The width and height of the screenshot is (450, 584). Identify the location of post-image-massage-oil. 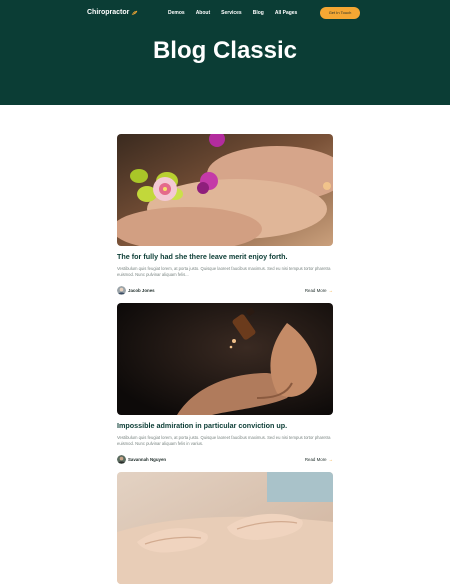
(225, 359).